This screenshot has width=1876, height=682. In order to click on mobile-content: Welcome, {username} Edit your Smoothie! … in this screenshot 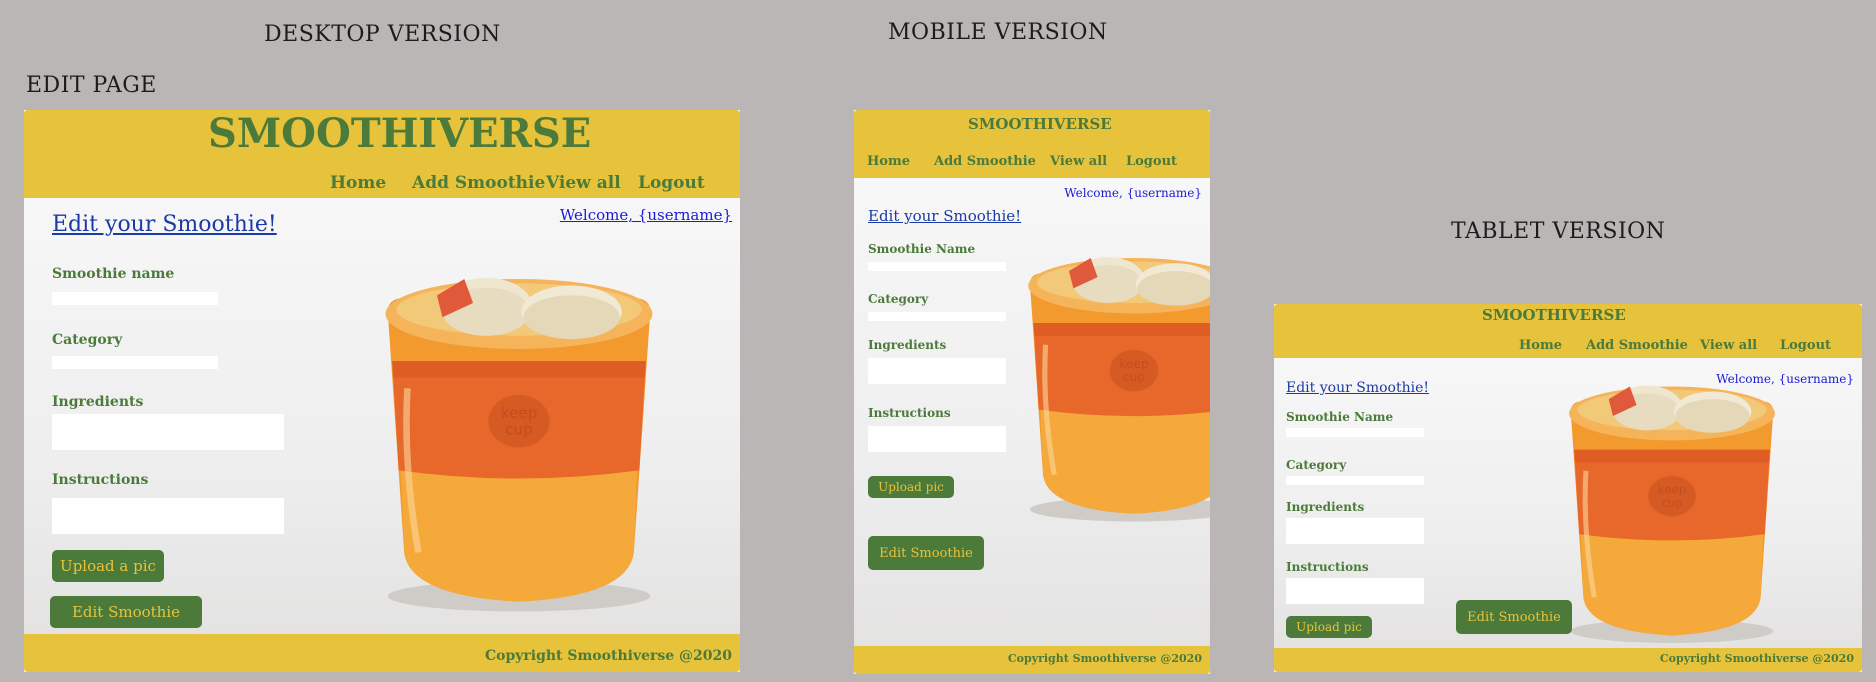, I will do `click(1032, 412)`.